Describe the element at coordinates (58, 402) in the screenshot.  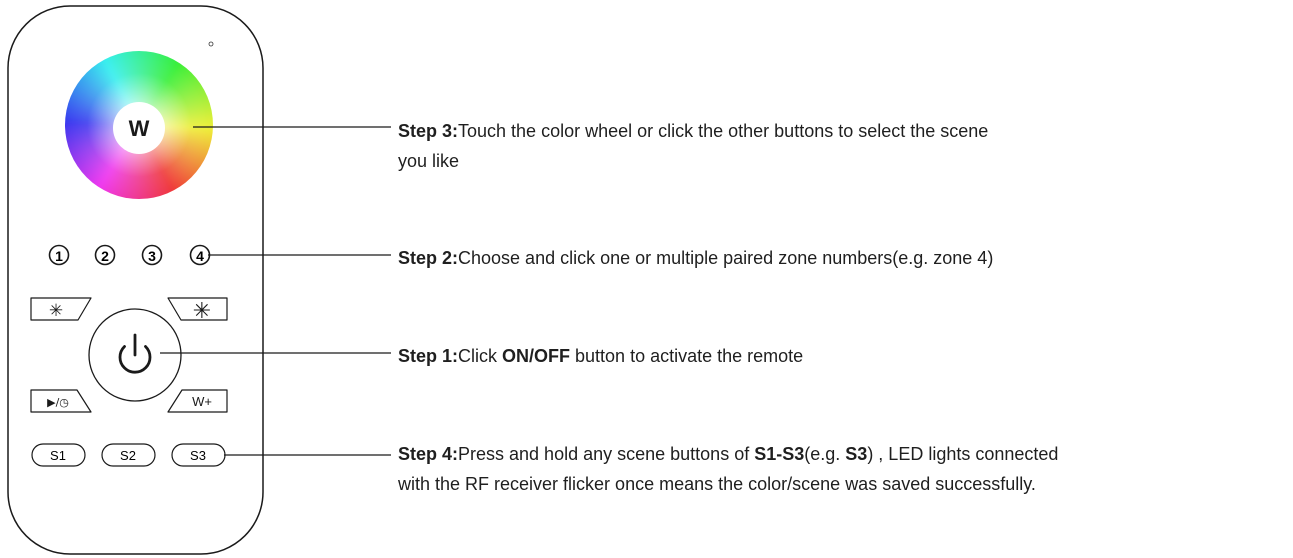
I see `mode-timer-icon: ▶/◷` at that location.